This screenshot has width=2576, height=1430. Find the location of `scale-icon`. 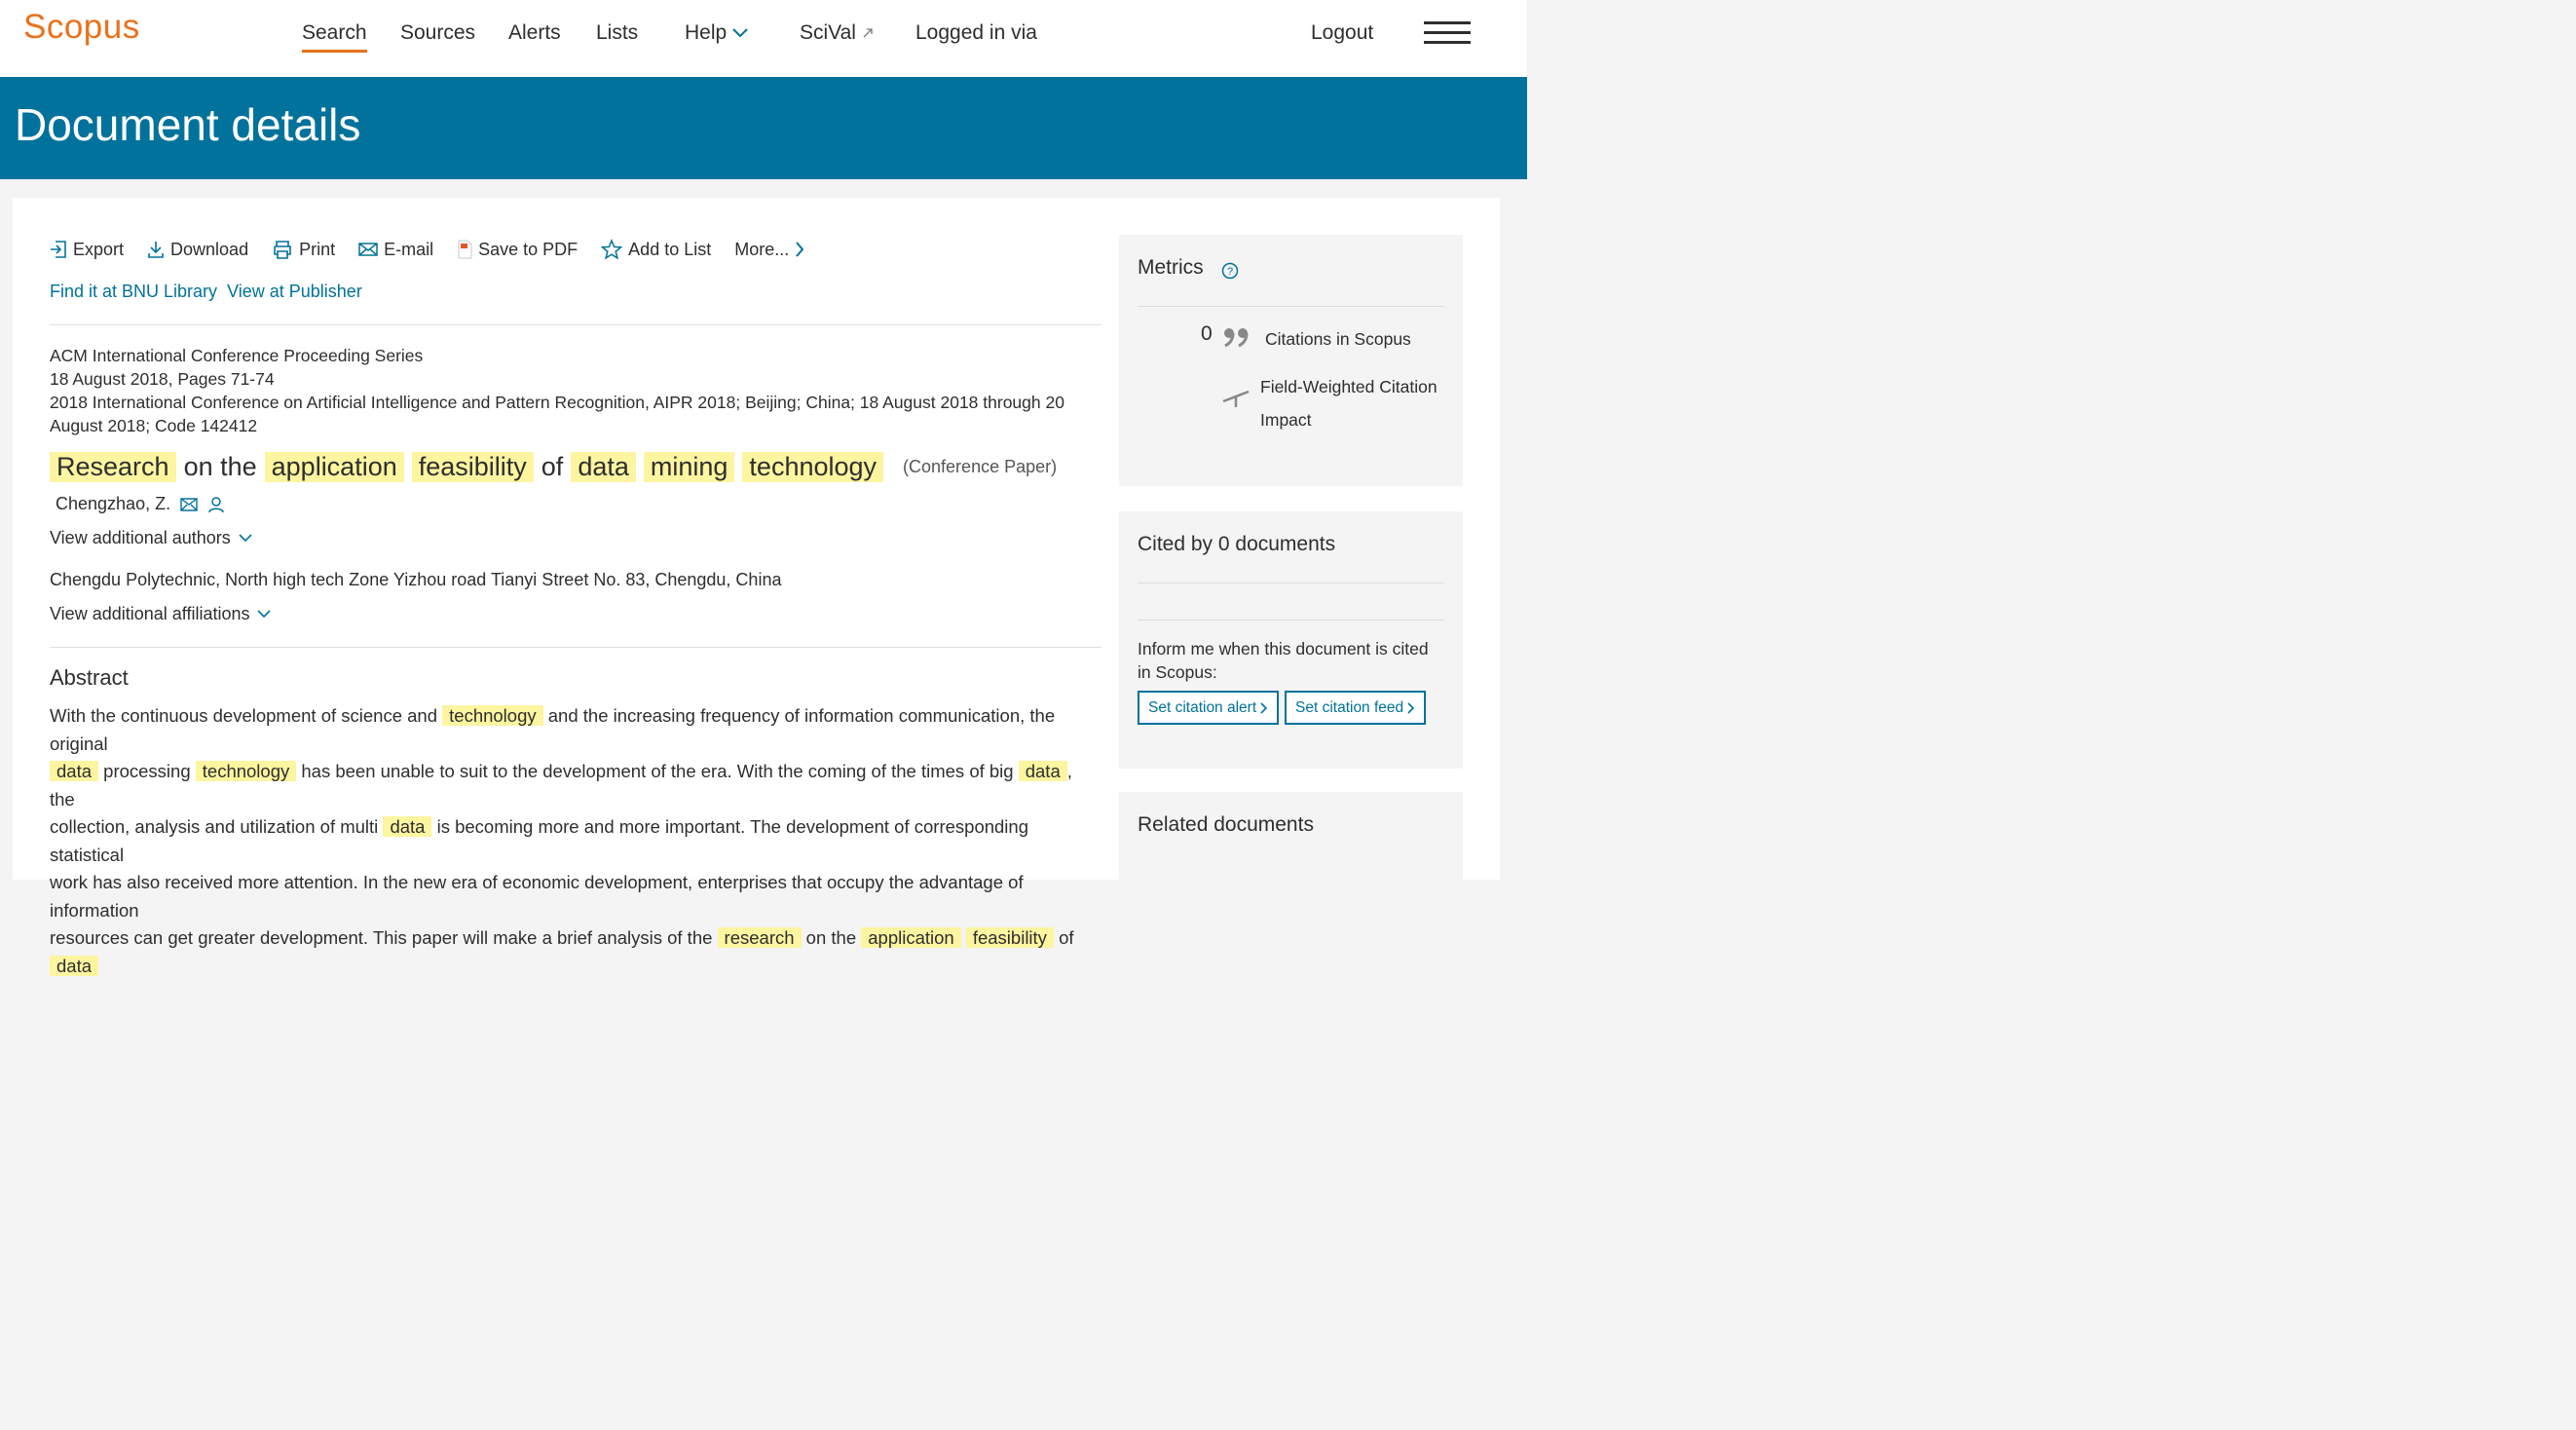

scale-icon is located at coordinates (1236, 398).